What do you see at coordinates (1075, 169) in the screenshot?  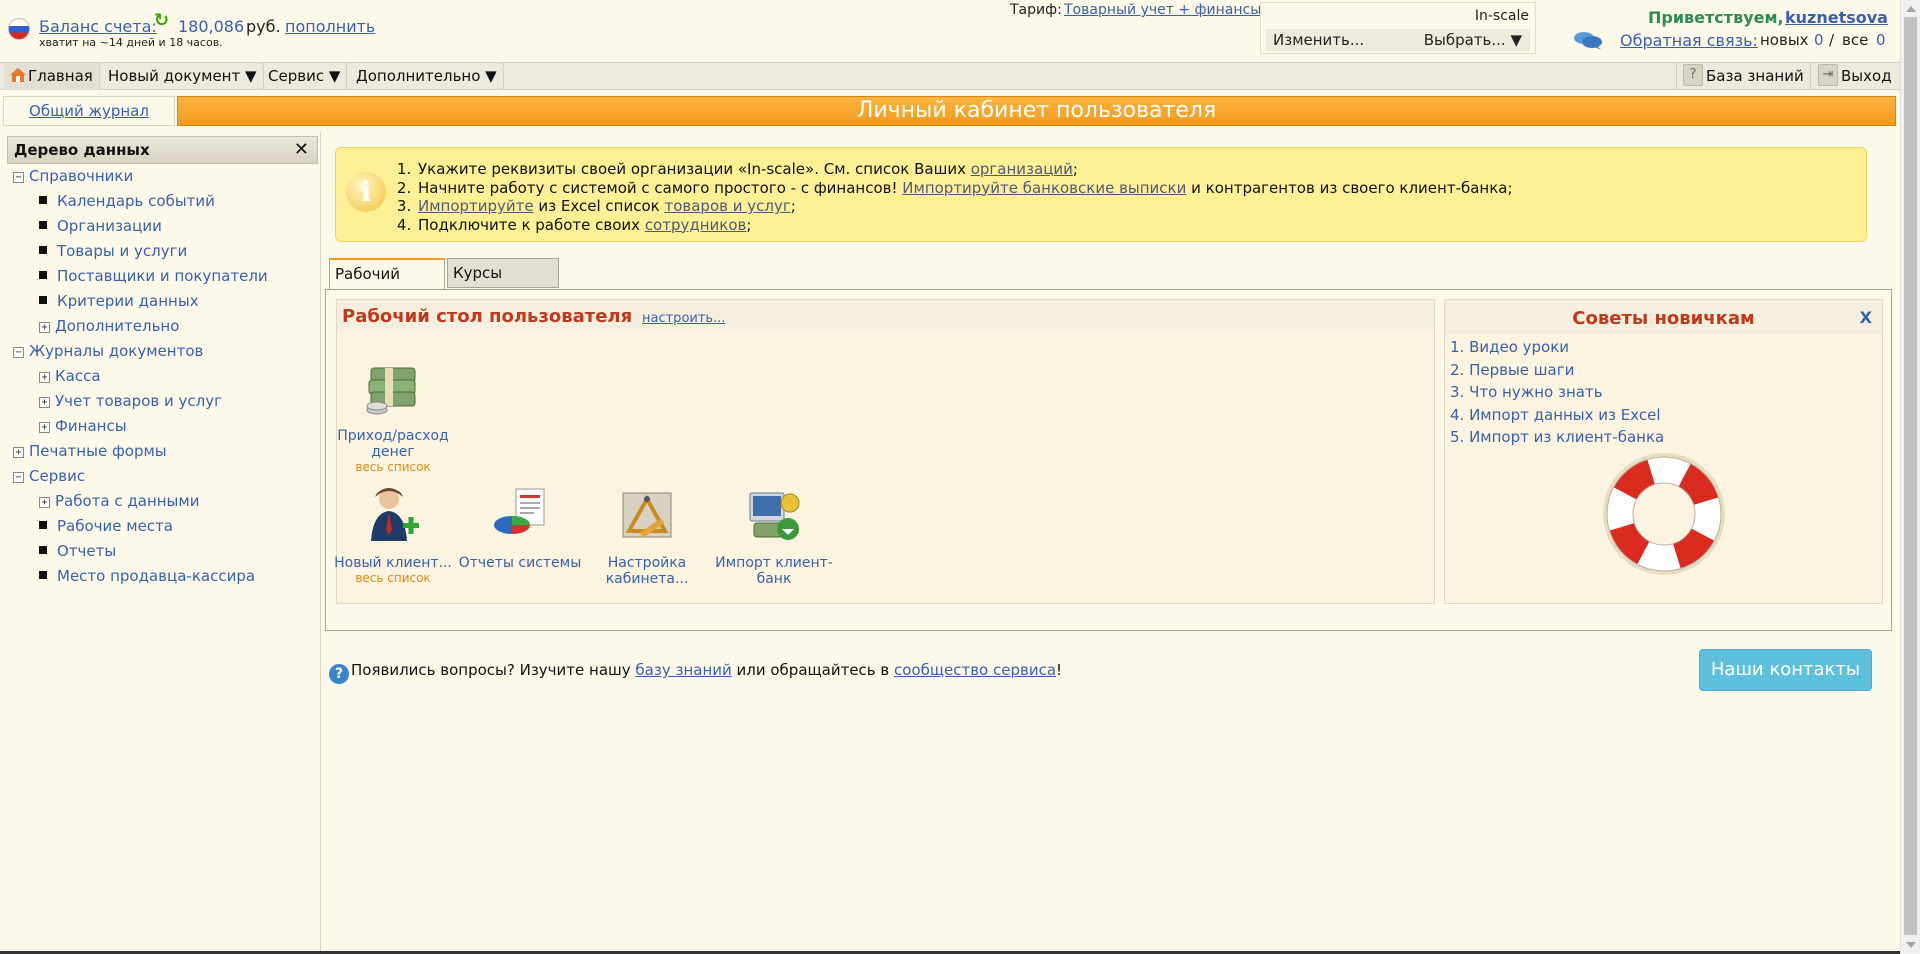 I see `notice-text: ;` at bounding box center [1075, 169].